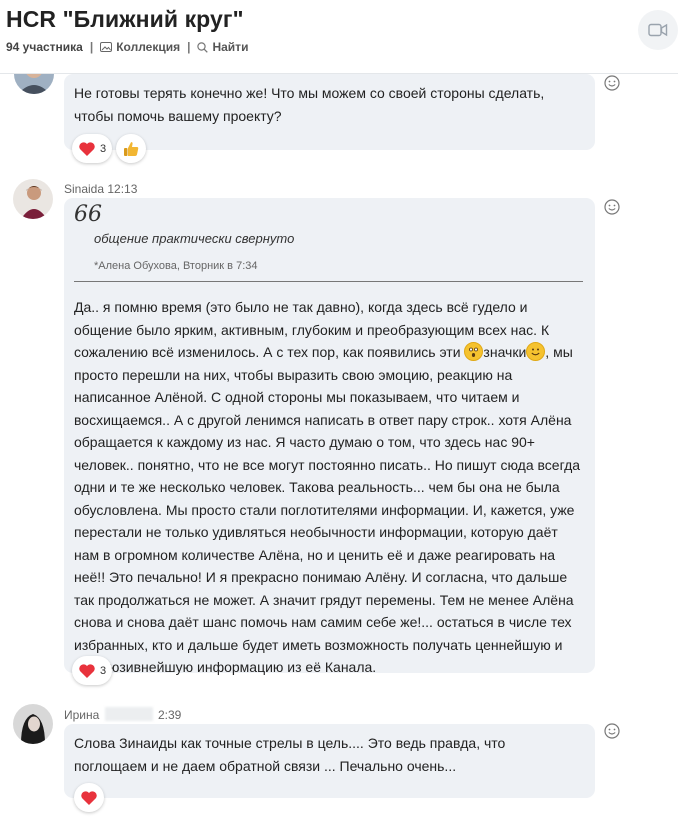 The height and width of the screenshot is (820, 678). I want to click on chat-meta: 94 участника | Коллекция | Найти, so click(127, 47).